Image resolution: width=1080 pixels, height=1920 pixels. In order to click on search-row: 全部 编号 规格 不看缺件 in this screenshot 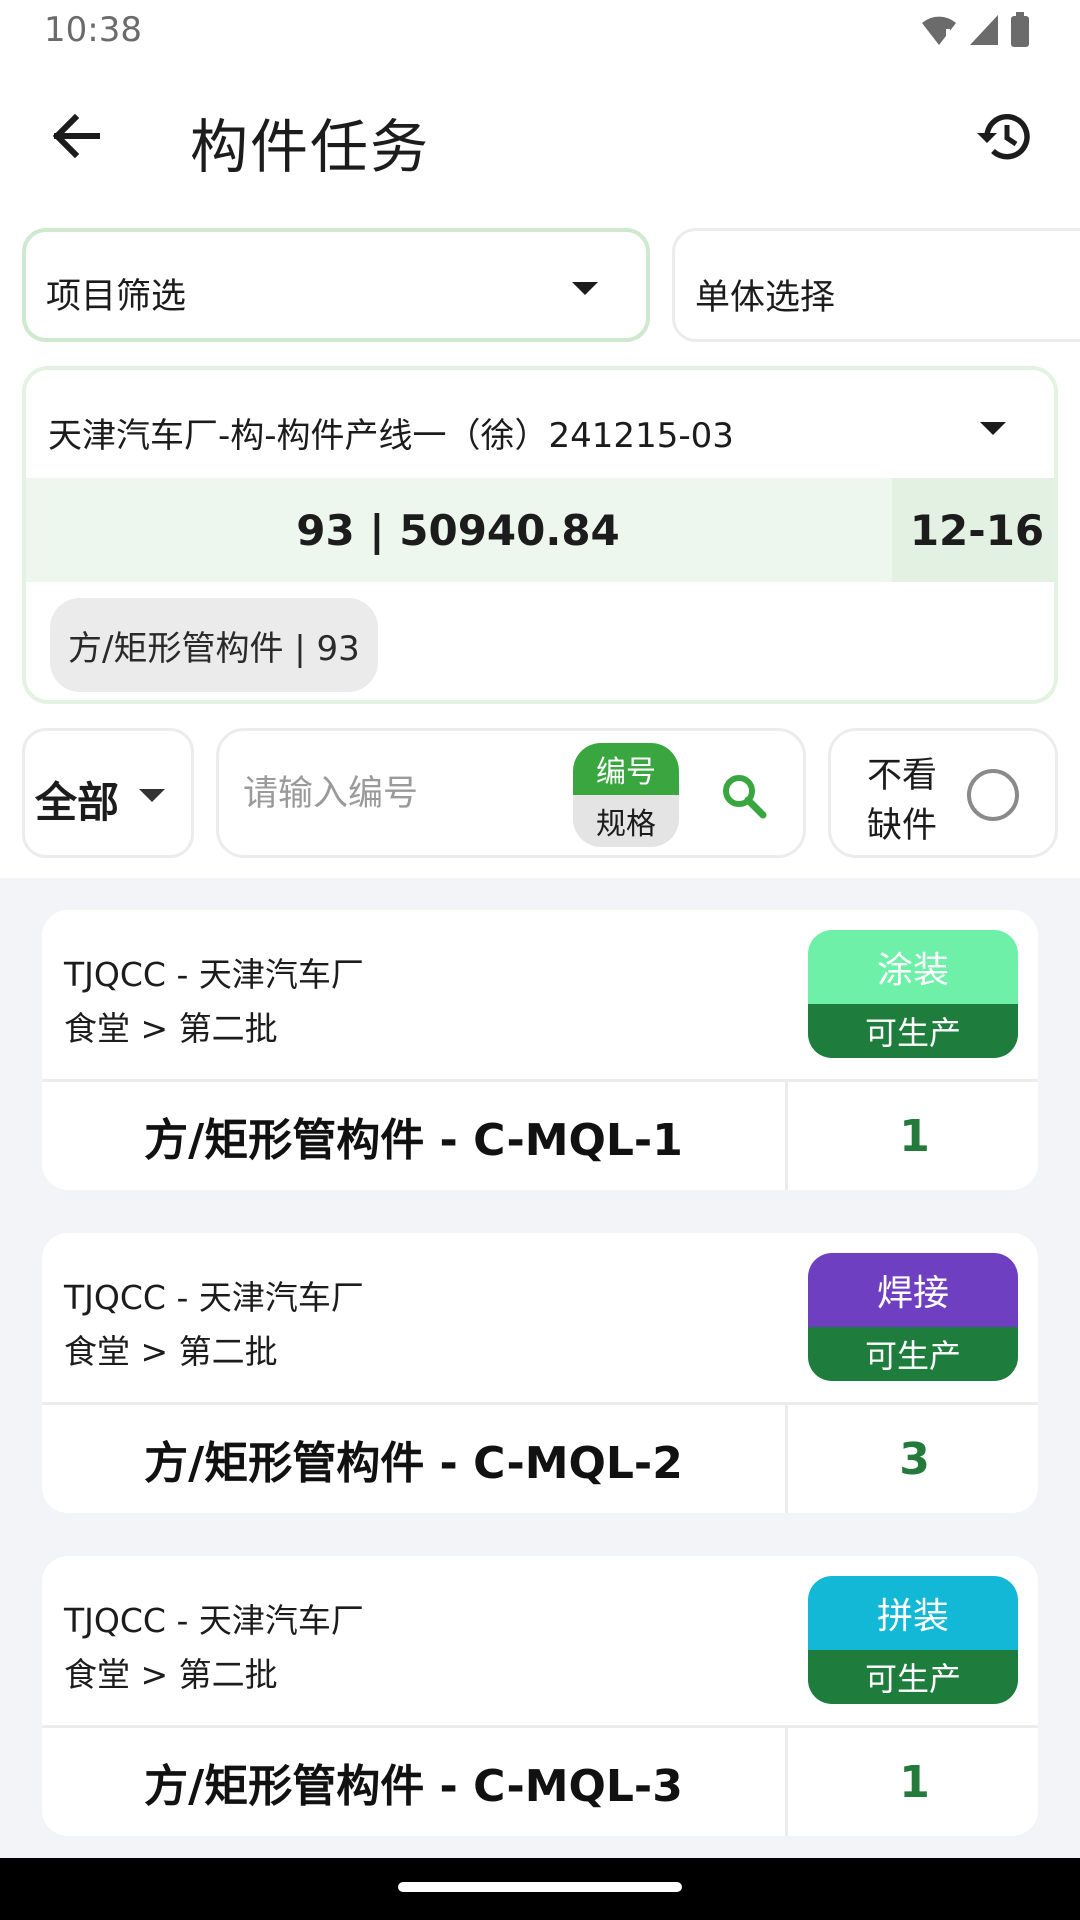, I will do `click(540, 794)`.